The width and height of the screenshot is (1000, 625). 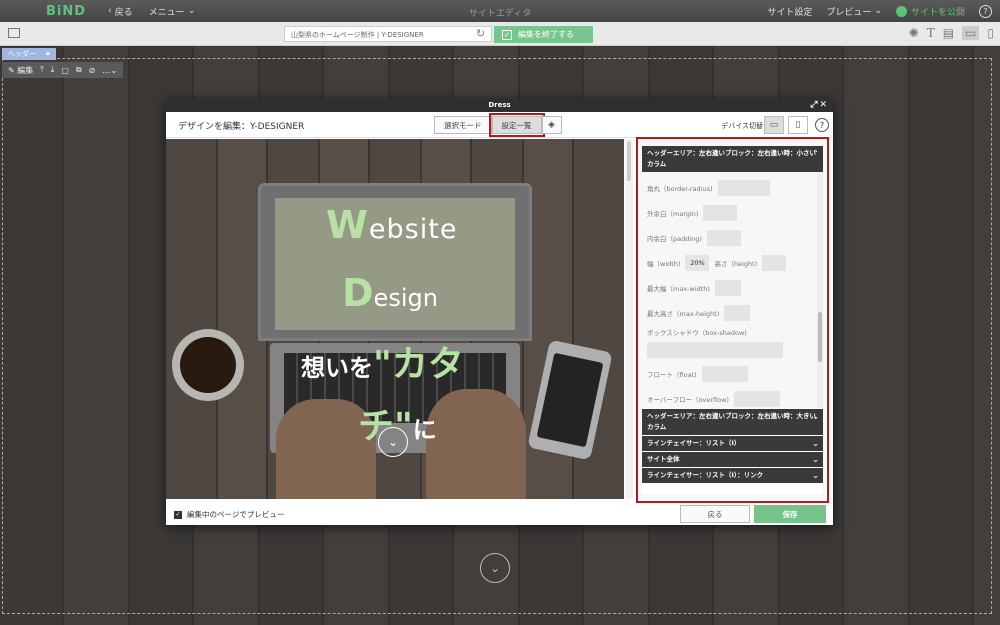 I want to click on back-button: 戻る, so click(x=715, y=514).